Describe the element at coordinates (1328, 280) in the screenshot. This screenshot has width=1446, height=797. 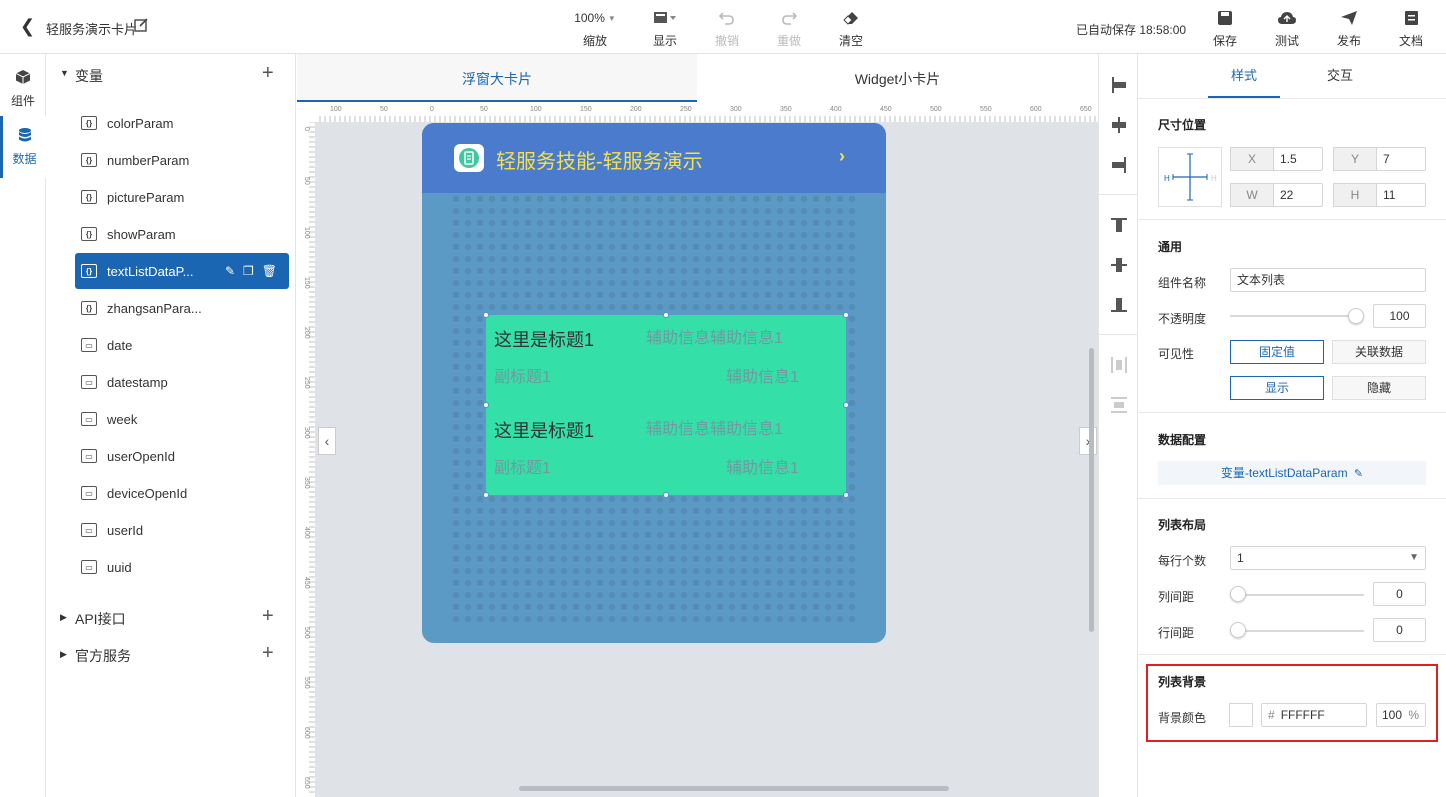
I see `component-name-input: 文本列表` at that location.